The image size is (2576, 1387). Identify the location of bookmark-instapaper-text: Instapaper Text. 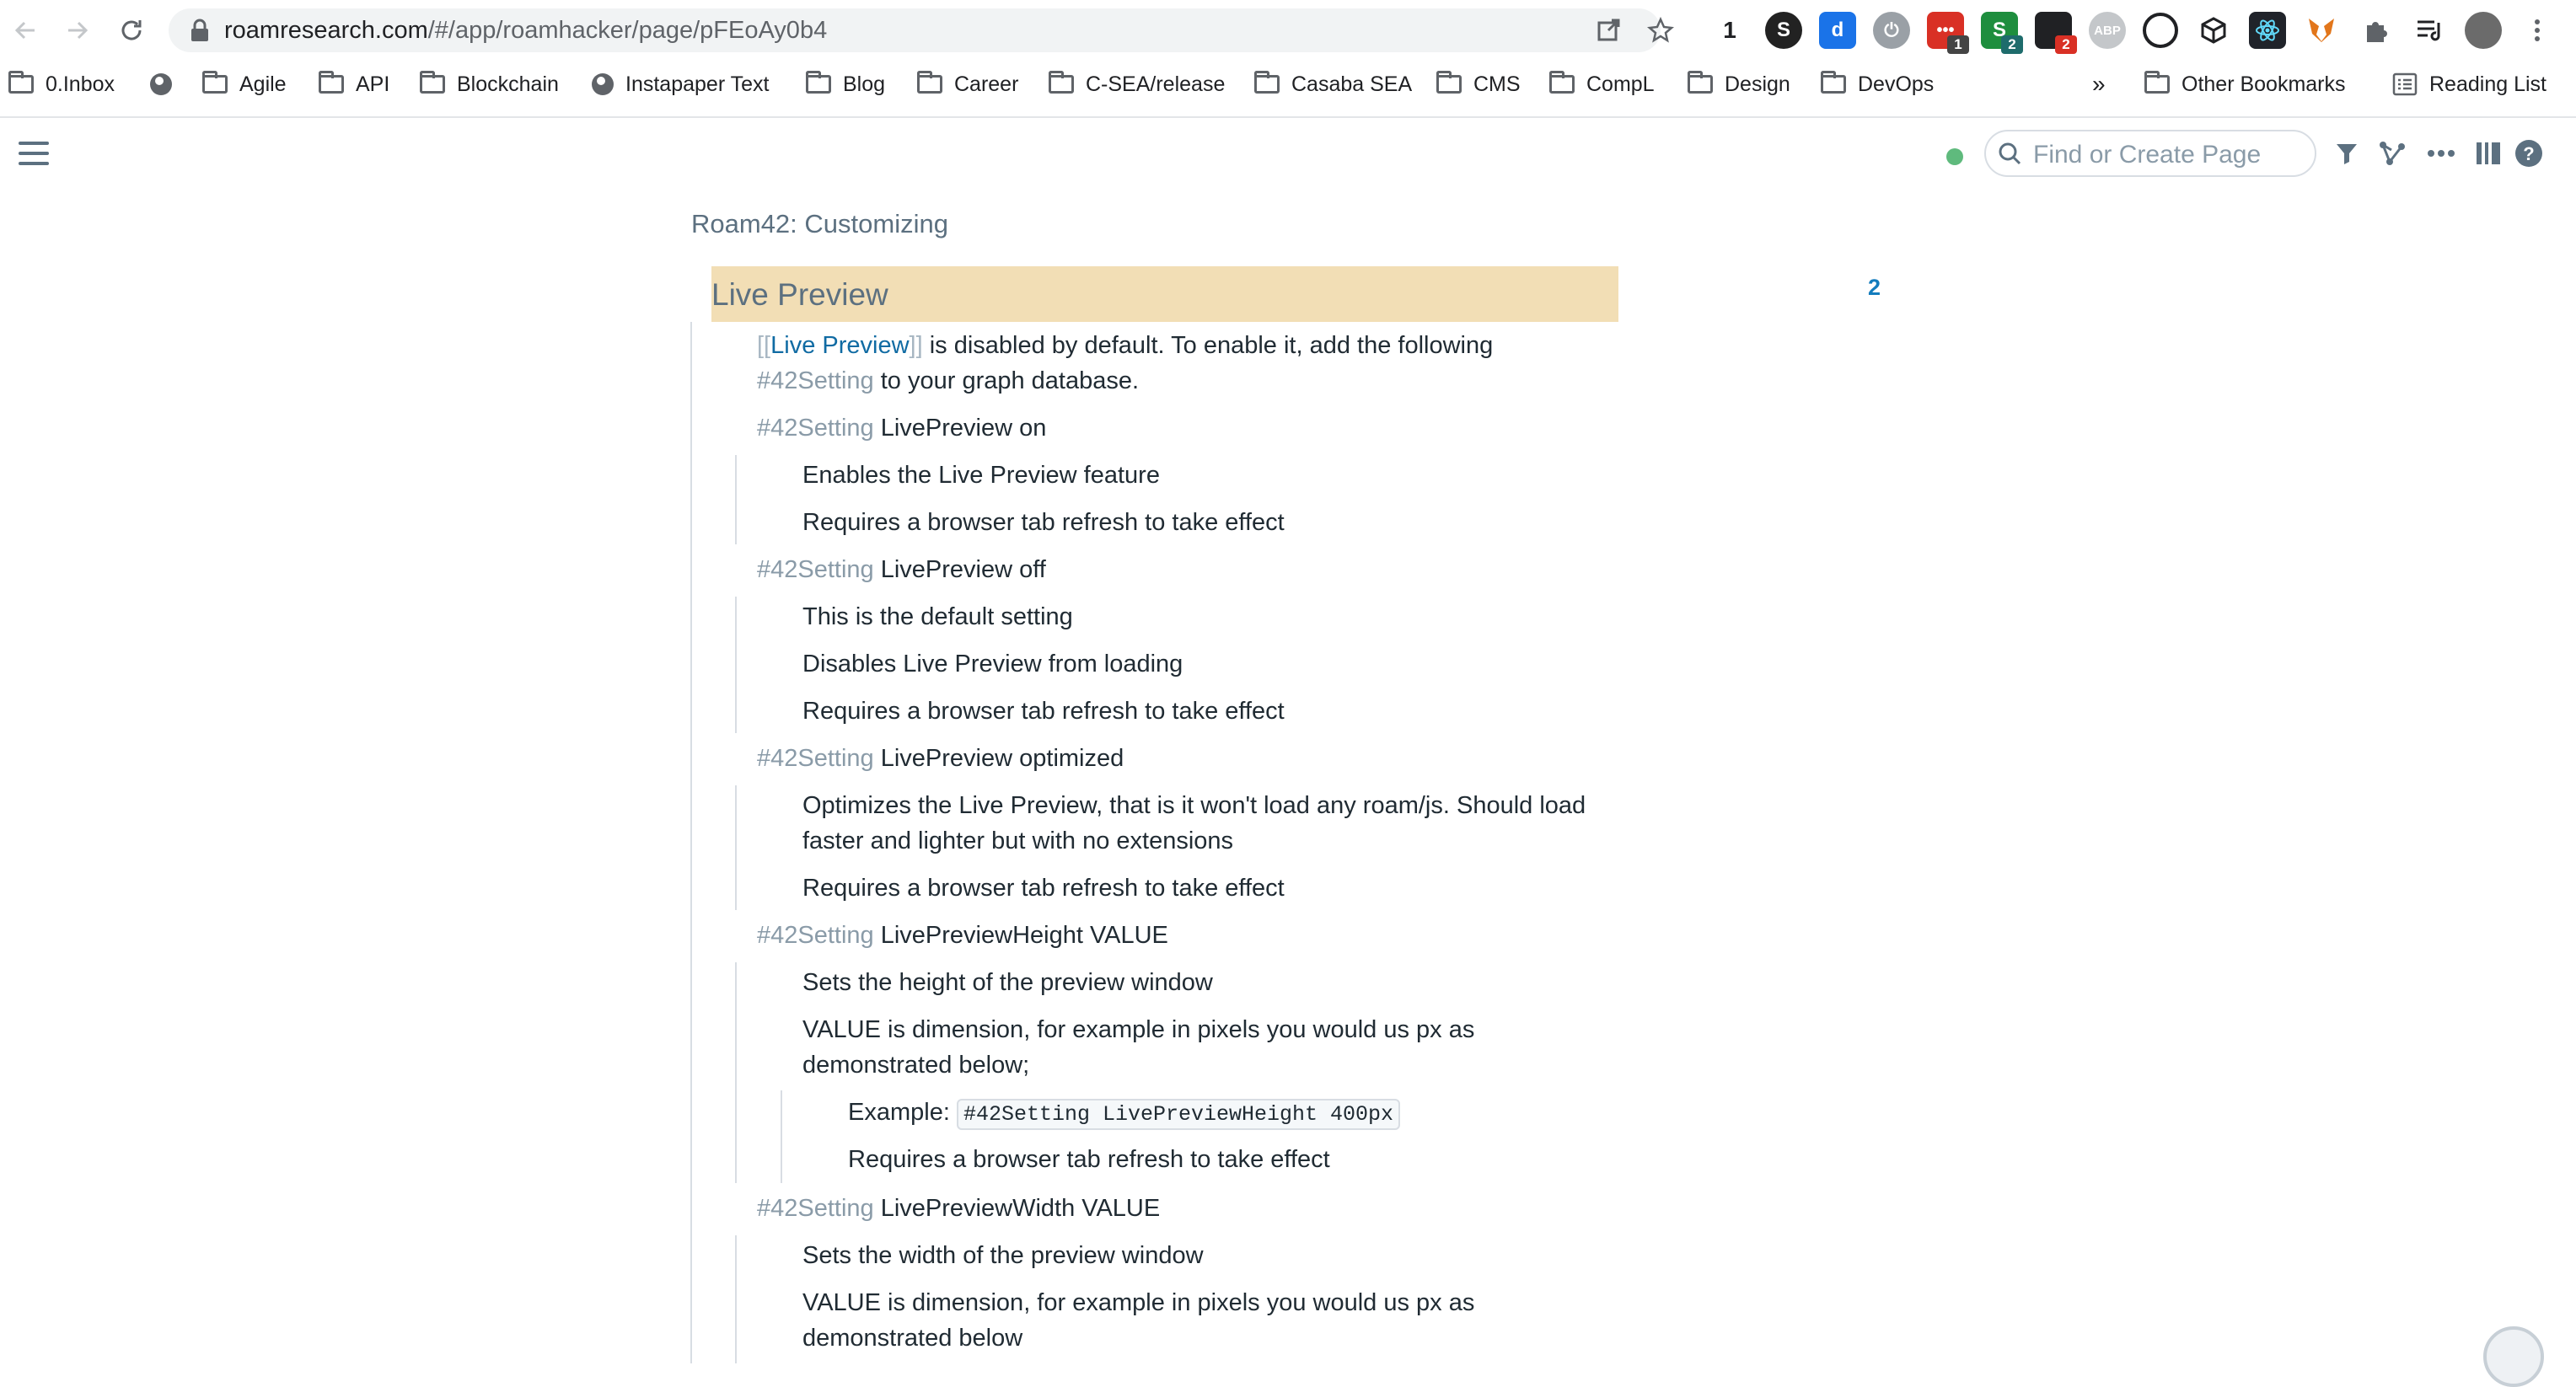
(680, 84).